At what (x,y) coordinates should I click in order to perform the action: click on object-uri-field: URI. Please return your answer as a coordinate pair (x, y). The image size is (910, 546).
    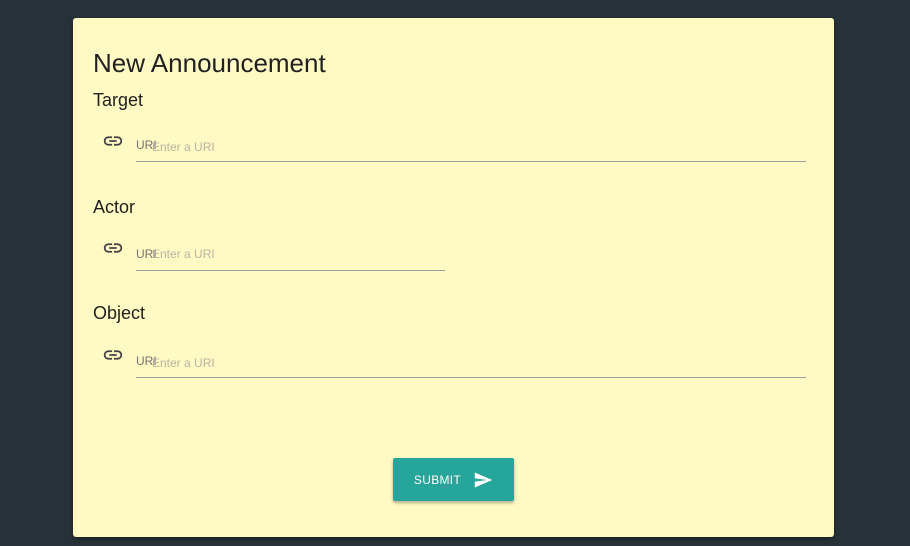
    Looking at the image, I should click on (471, 364).